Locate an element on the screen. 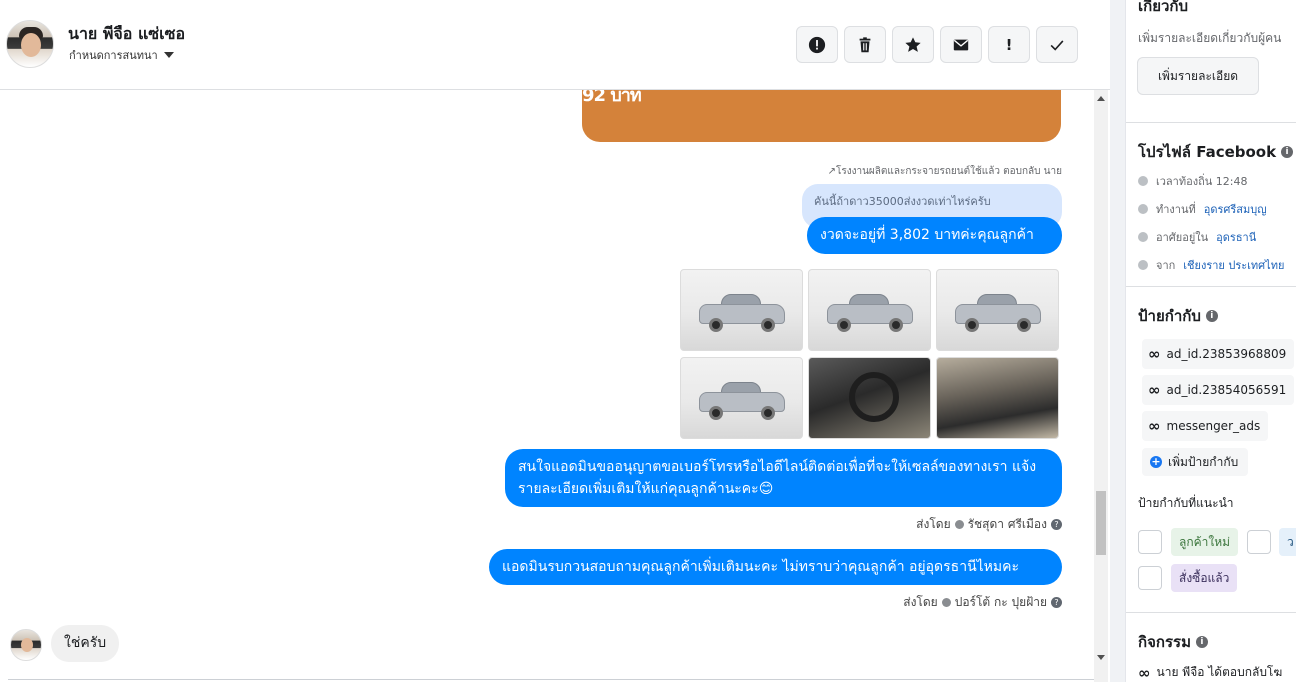  profile-from: จาก เชียงราย ประเทศไทย is located at coordinates (1211, 265).